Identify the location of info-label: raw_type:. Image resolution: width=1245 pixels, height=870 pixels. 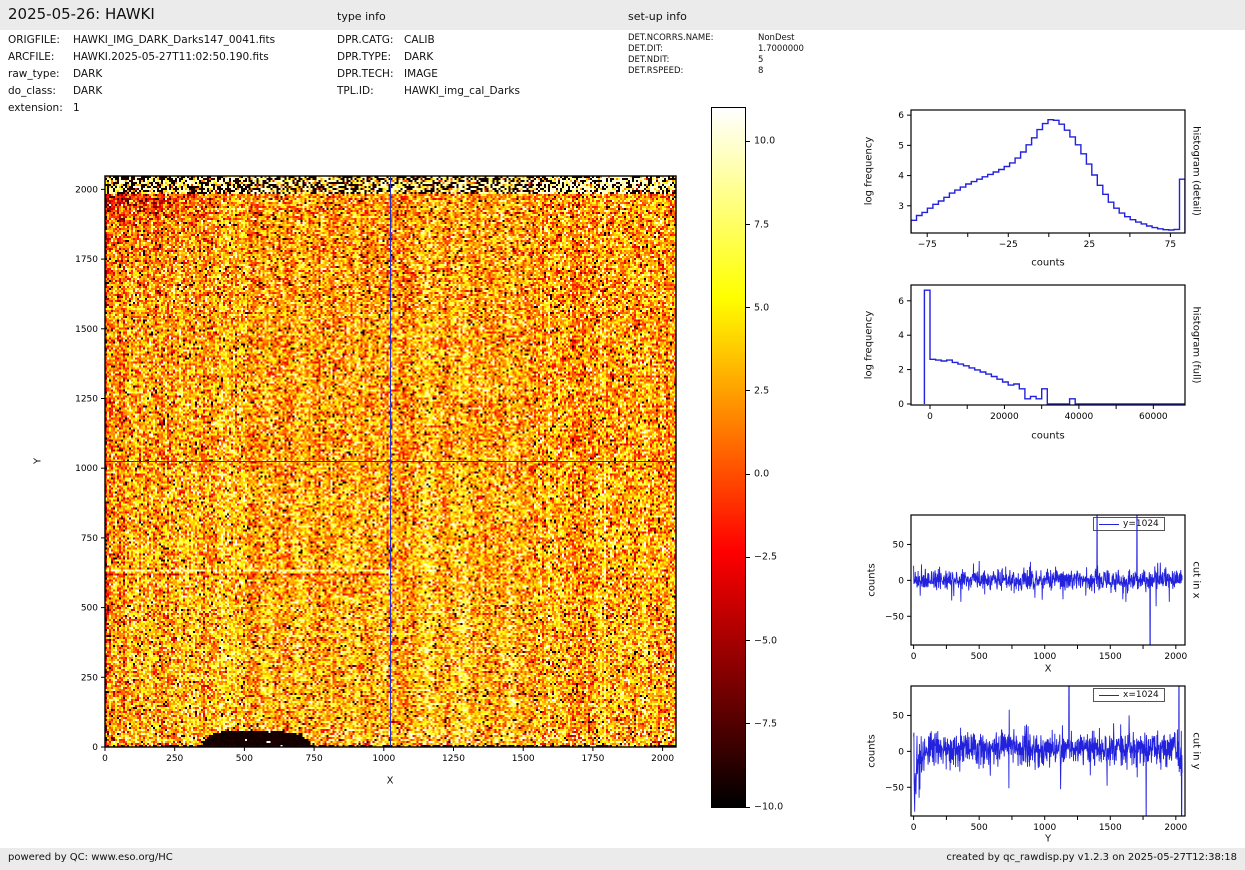
(34, 74).